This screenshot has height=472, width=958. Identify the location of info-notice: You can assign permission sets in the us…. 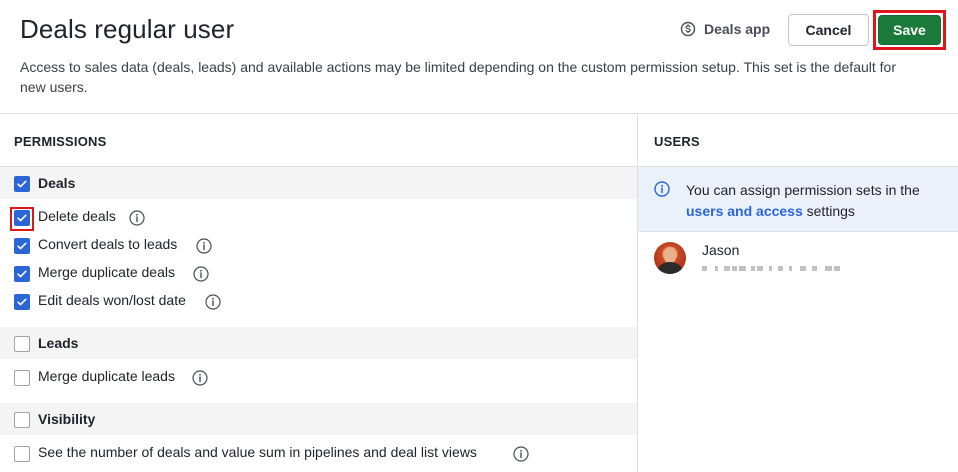
(798, 199).